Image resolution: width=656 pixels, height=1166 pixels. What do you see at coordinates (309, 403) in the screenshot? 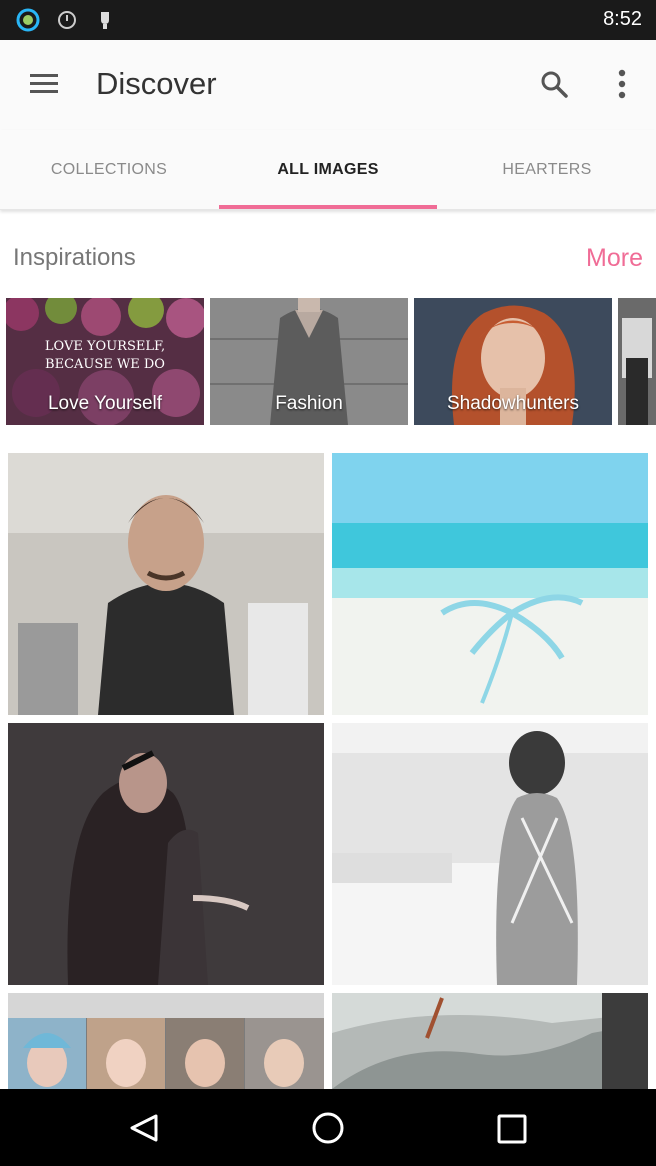
I see `collection-name: Fashion` at bounding box center [309, 403].